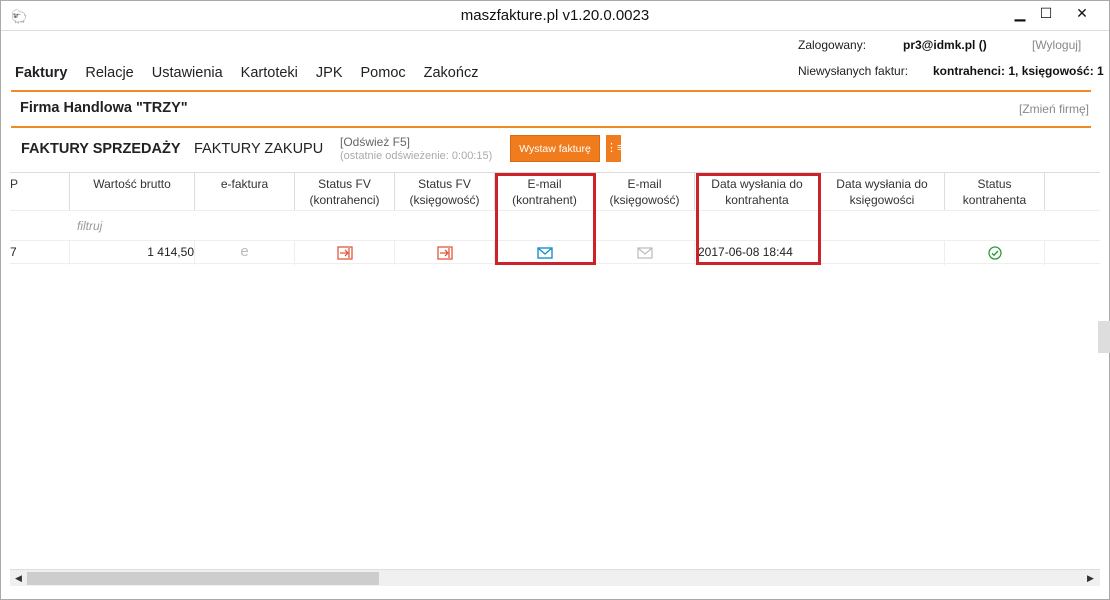  What do you see at coordinates (329, 73) in the screenshot?
I see `menu-item-jpk: JPK` at bounding box center [329, 73].